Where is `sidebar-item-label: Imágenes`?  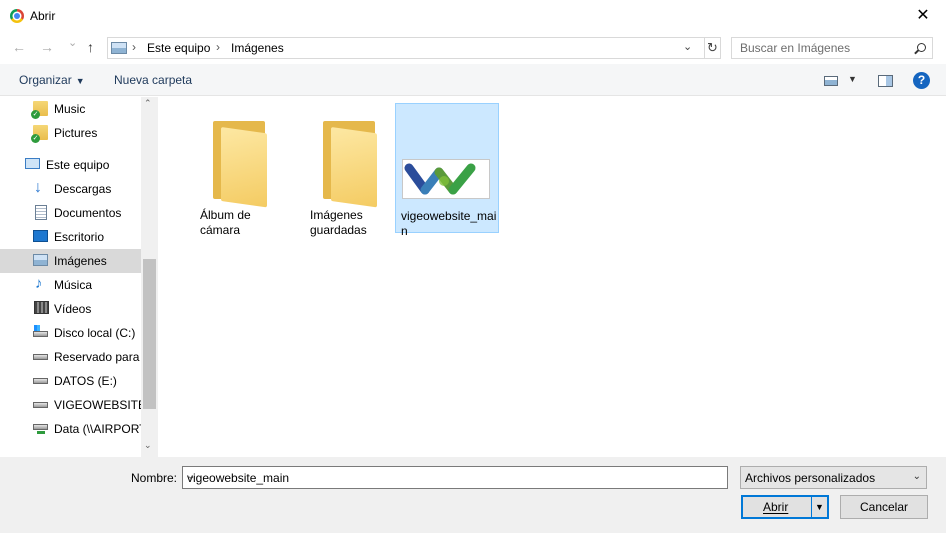
sidebar-item-label: Imágenes is located at coordinates (80, 261).